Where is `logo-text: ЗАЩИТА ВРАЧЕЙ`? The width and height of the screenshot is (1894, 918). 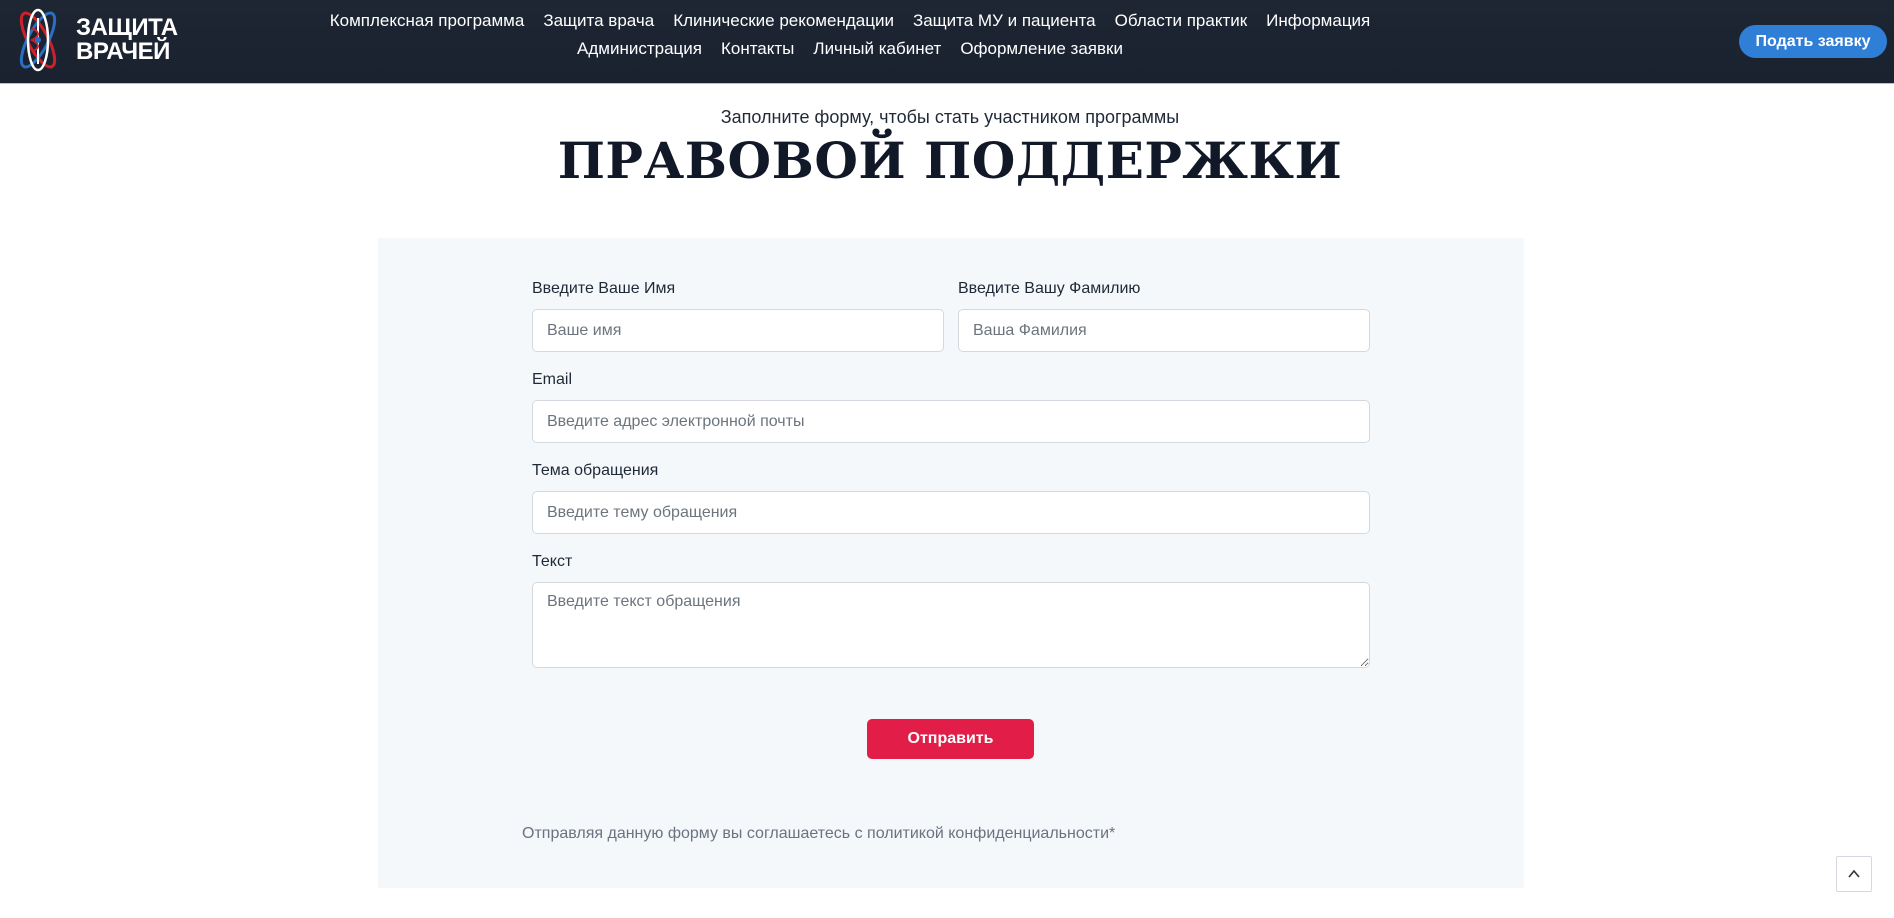 logo-text: ЗАЩИТА ВРАЧЕЙ is located at coordinates (127, 40).